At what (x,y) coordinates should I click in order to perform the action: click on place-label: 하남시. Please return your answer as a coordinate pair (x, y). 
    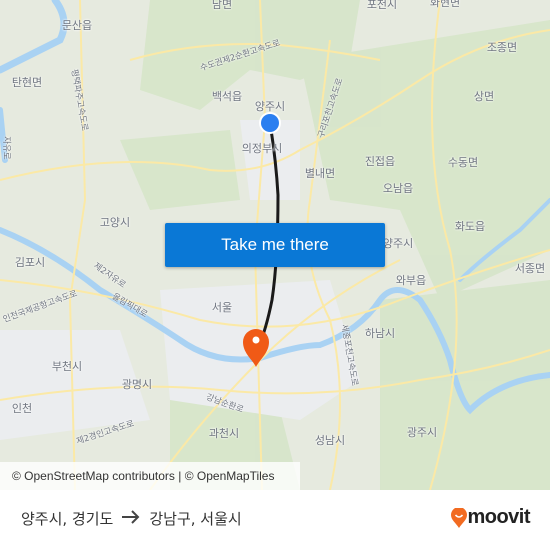
    Looking at the image, I should click on (380, 333).